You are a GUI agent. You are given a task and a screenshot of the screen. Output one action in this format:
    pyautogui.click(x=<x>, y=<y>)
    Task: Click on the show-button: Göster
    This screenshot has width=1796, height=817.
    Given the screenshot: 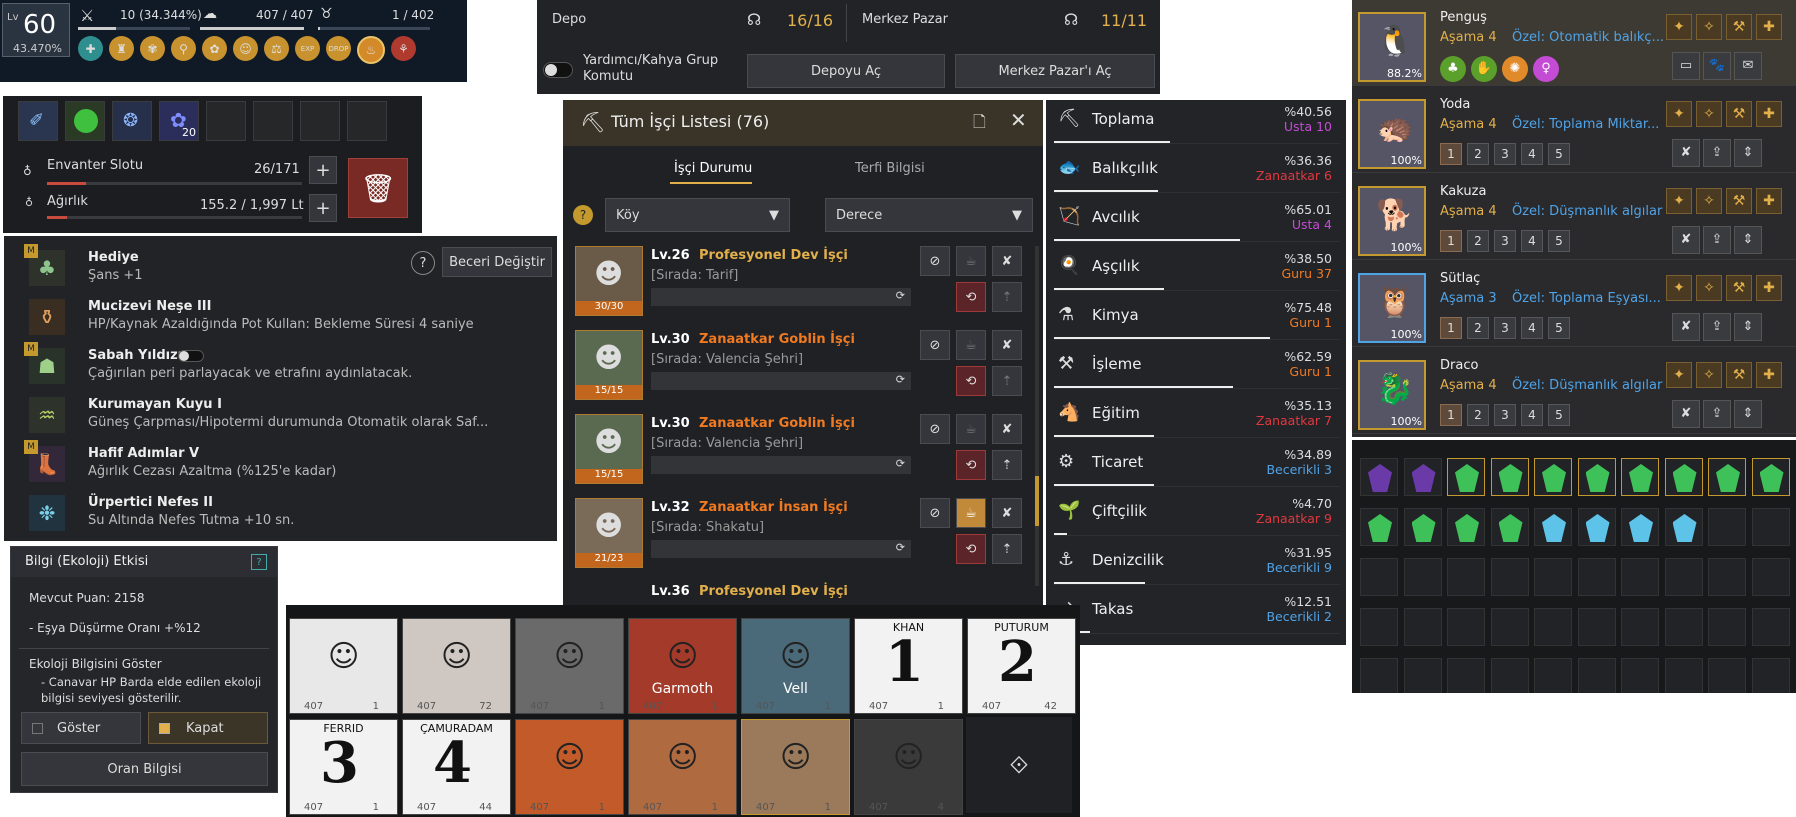 What is the action you would take?
    pyautogui.click(x=81, y=728)
    